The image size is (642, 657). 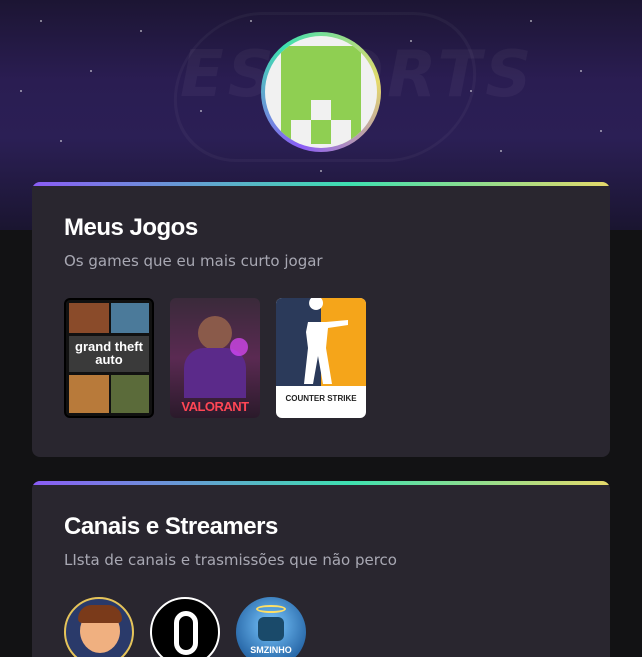 What do you see at coordinates (321, 398) in the screenshot?
I see `counter-strike-cover-text: COUNTER STRIKE` at bounding box center [321, 398].